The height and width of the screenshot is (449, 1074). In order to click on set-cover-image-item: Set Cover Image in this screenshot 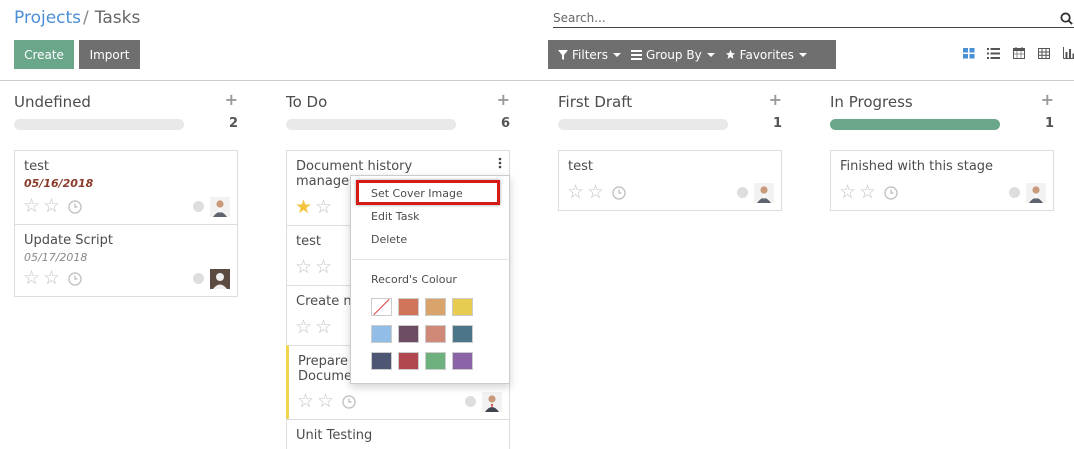, I will do `click(417, 193)`.